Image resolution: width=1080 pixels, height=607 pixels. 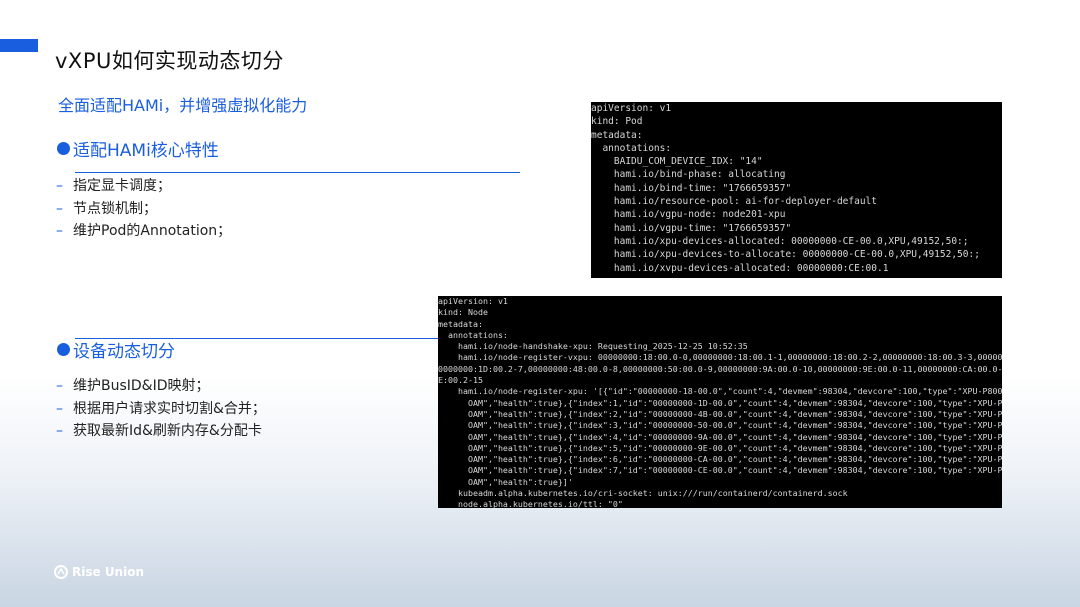 I want to click on list-item-text: 维护BusID&ID映射；, so click(x=141, y=386).